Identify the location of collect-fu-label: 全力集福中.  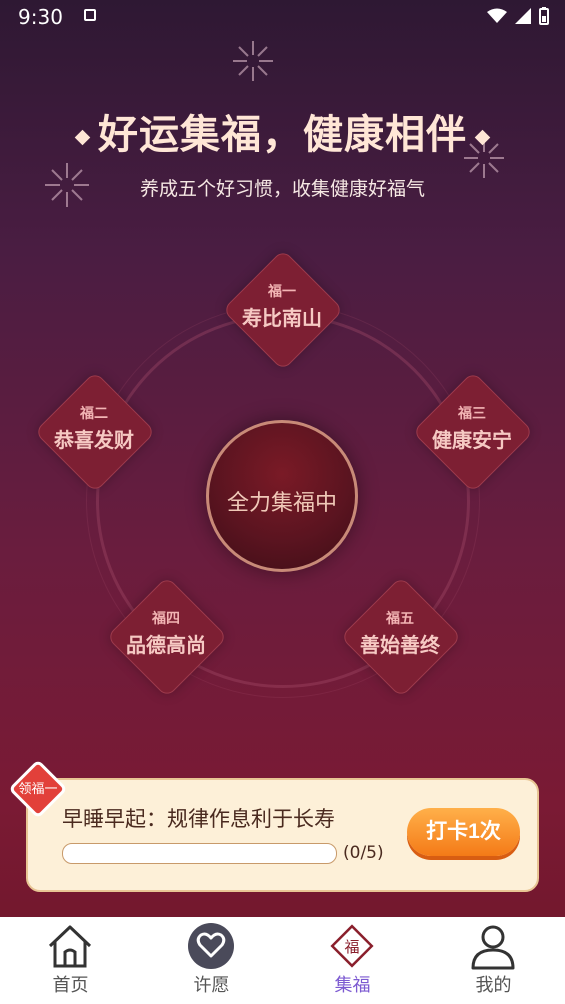
(281, 503).